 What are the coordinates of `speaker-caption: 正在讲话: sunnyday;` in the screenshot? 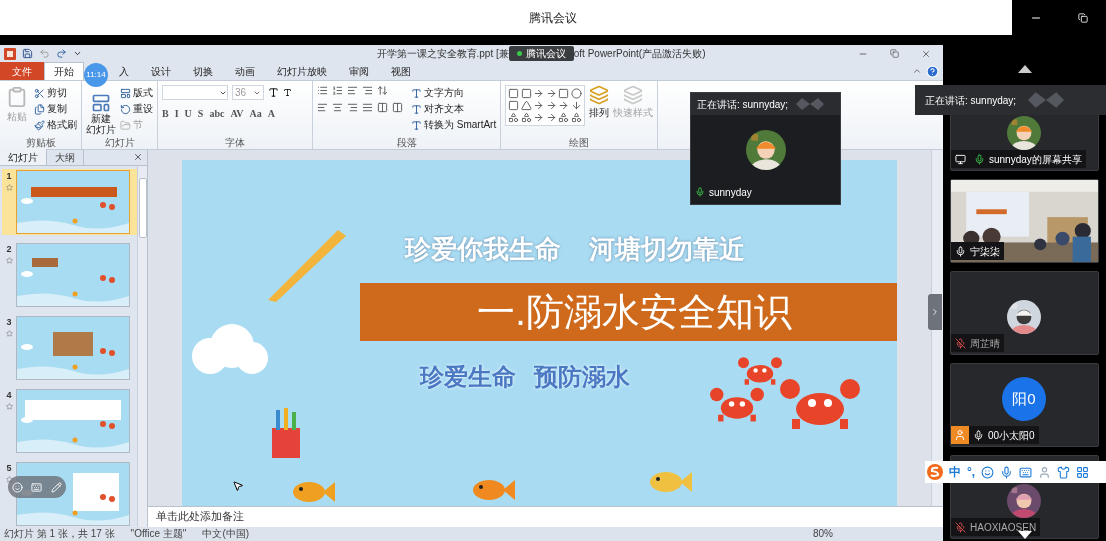 It's located at (743, 104).